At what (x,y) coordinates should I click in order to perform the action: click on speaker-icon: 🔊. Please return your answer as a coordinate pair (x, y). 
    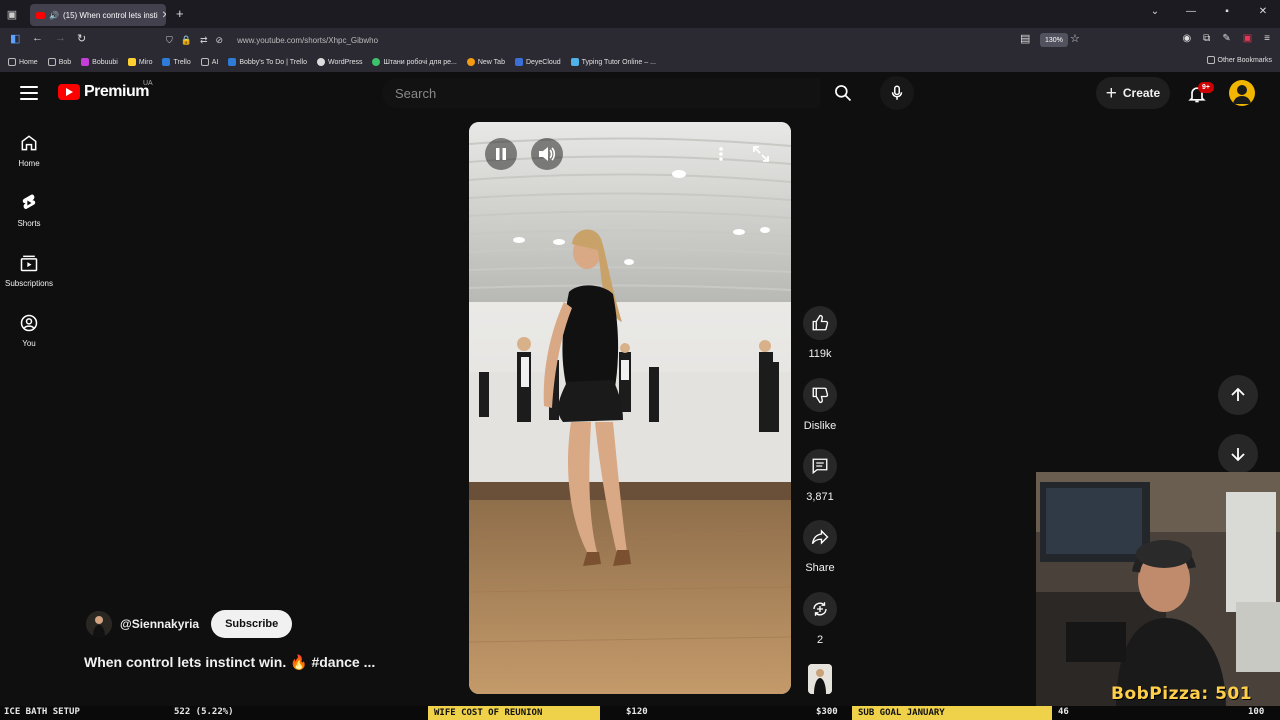
    Looking at the image, I should click on (54, 15).